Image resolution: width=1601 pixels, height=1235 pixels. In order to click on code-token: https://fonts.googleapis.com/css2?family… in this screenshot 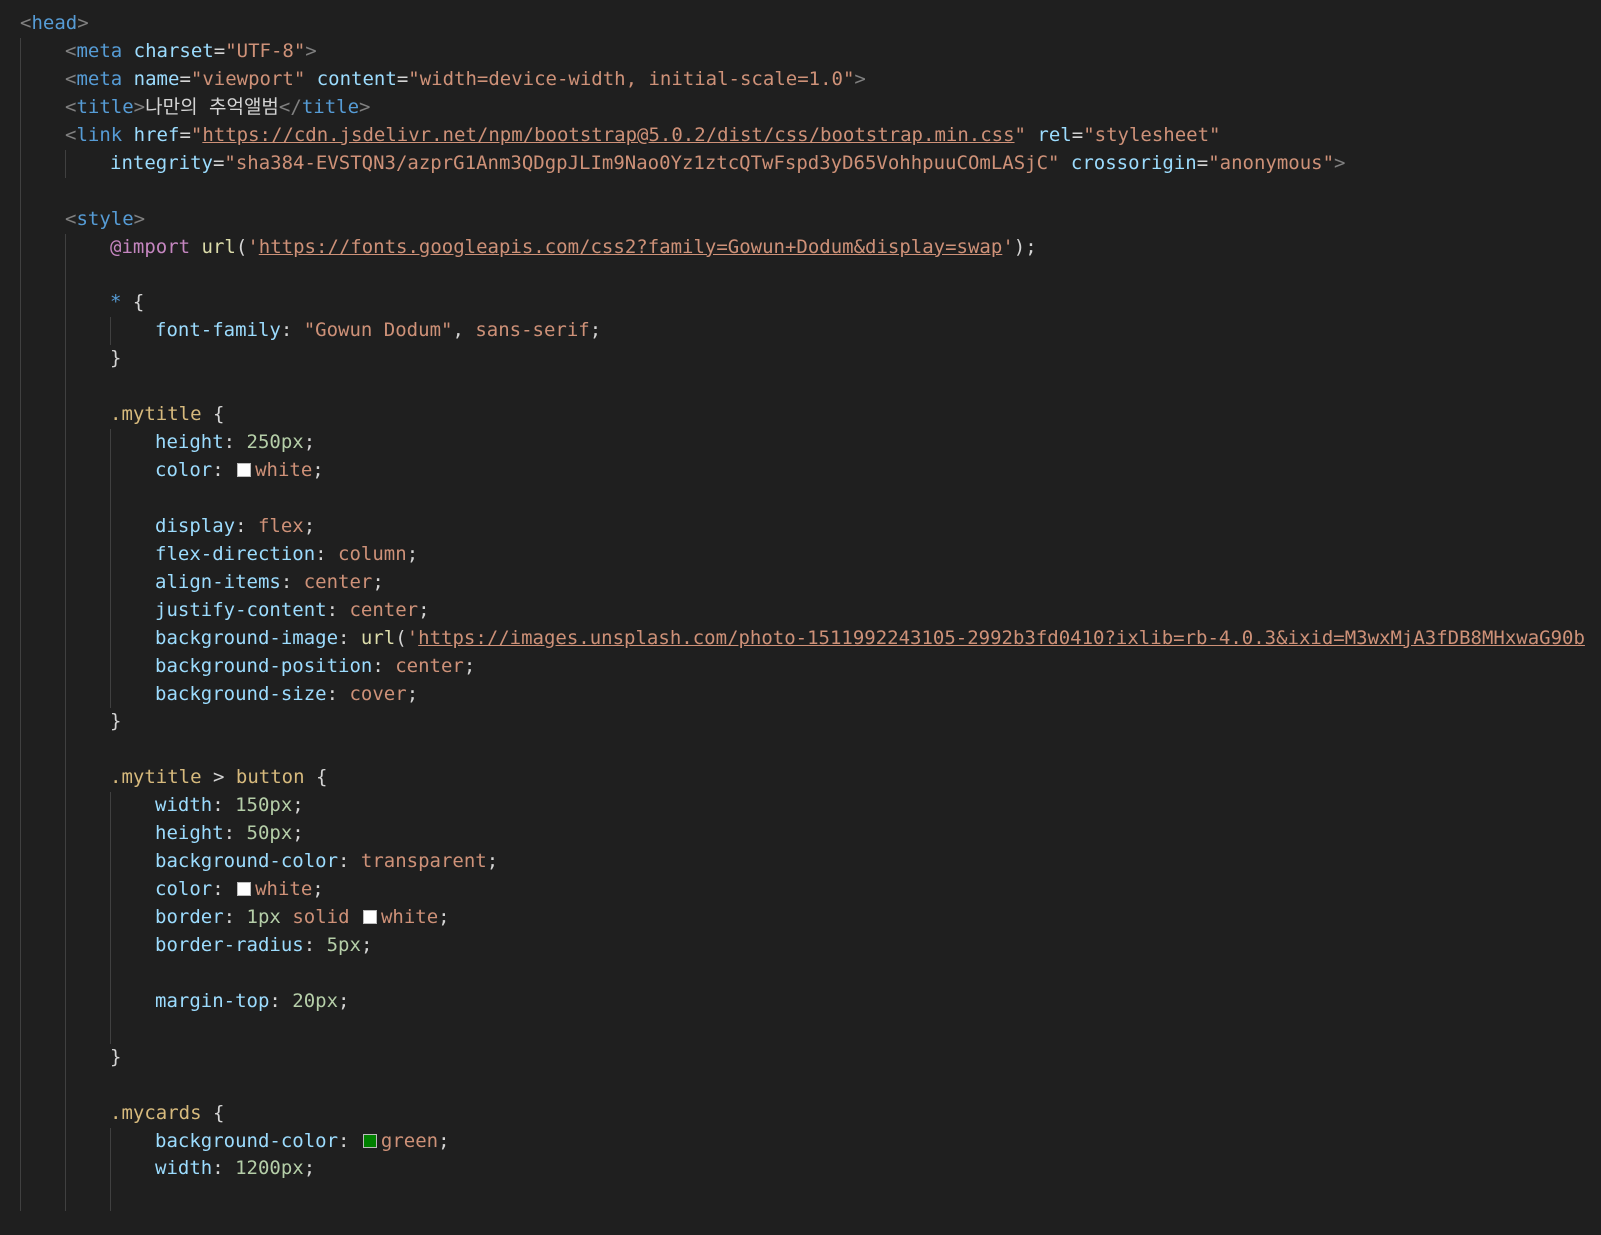, I will do `click(631, 247)`.